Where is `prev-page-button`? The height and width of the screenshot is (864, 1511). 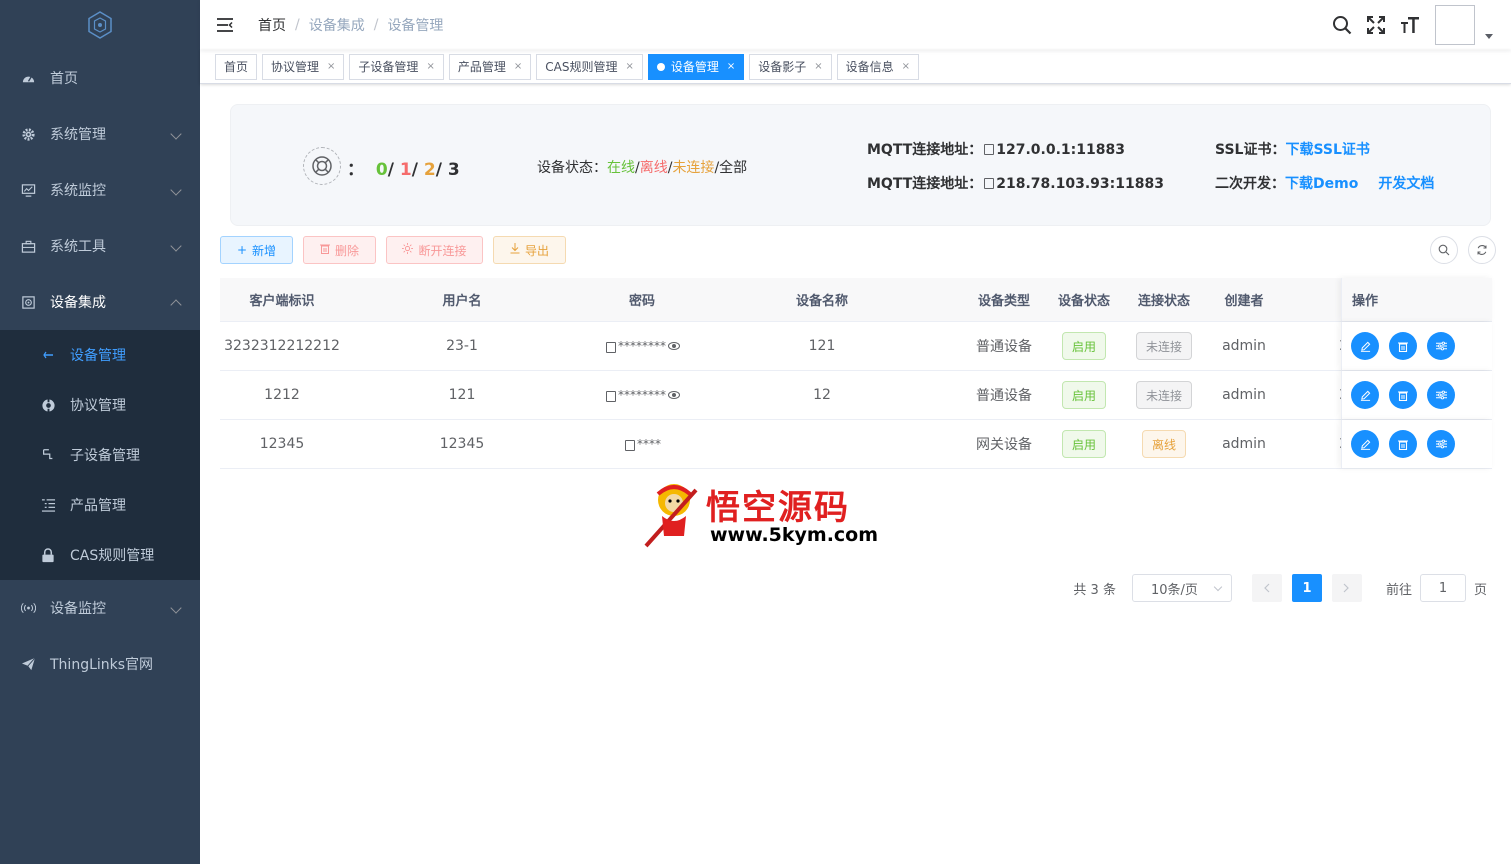 prev-page-button is located at coordinates (1266, 588).